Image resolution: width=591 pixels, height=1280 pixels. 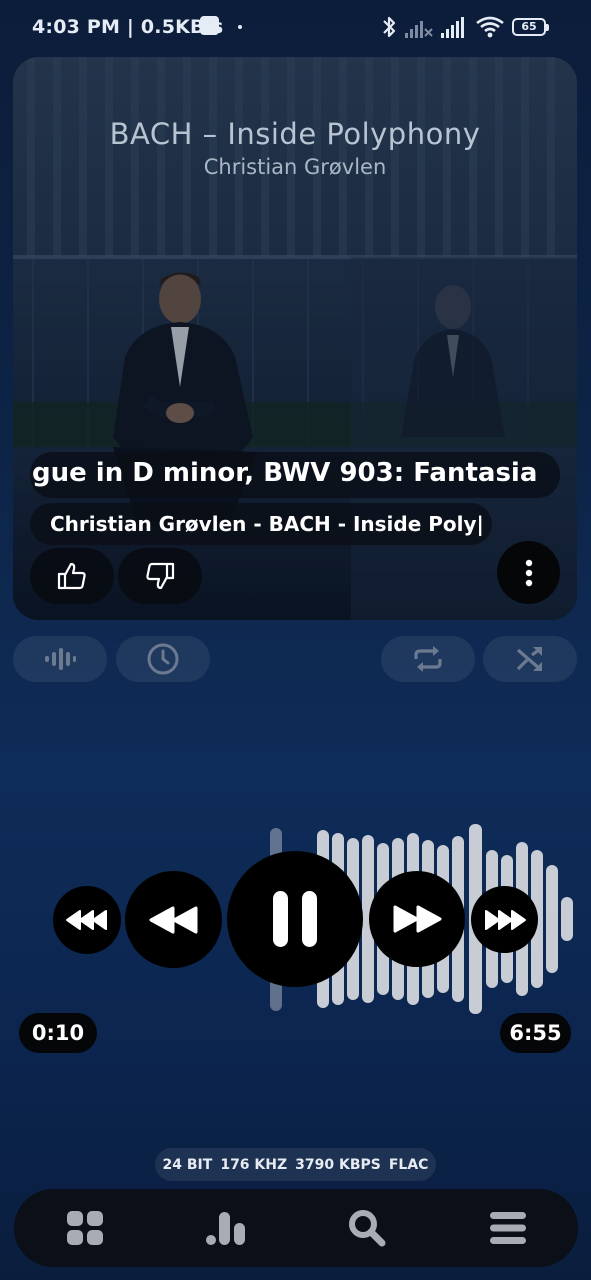 What do you see at coordinates (285, 473) in the screenshot?
I see `track-title: gue in D minor, BWV 903: Fantasia` at bounding box center [285, 473].